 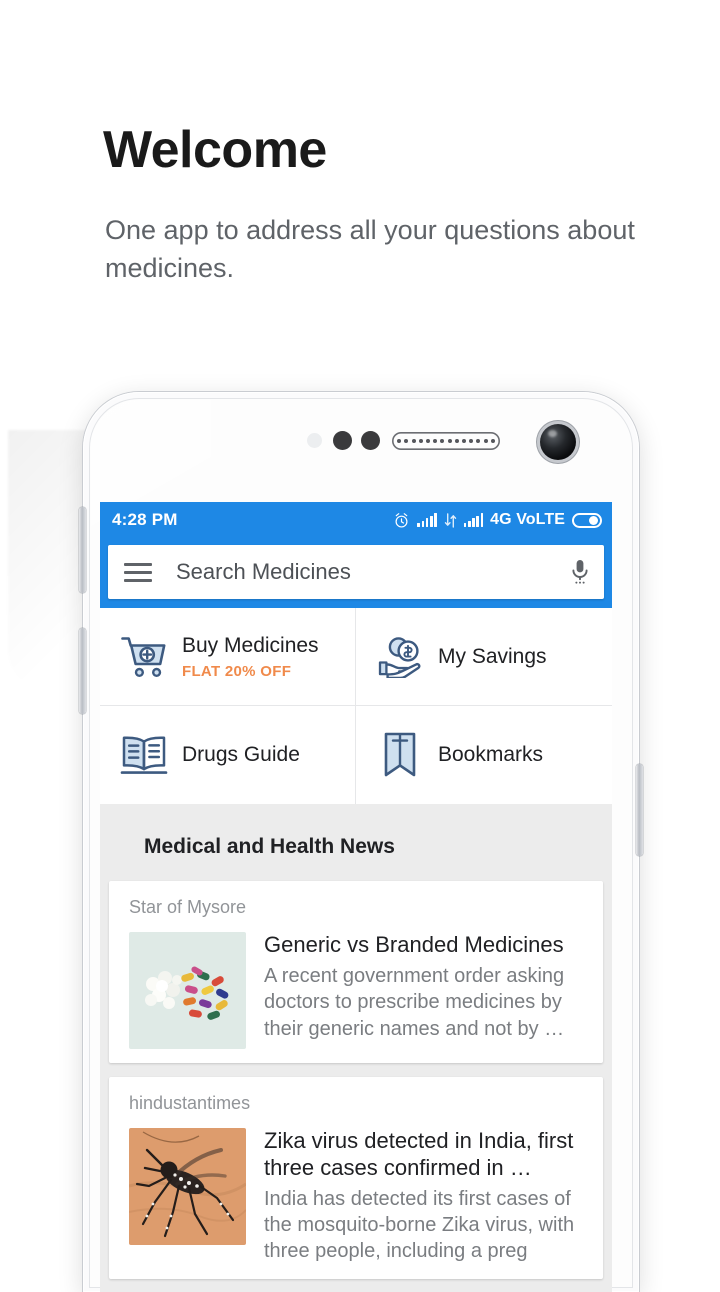 What do you see at coordinates (187, 990) in the screenshot?
I see `news-thumbnail-pills` at bounding box center [187, 990].